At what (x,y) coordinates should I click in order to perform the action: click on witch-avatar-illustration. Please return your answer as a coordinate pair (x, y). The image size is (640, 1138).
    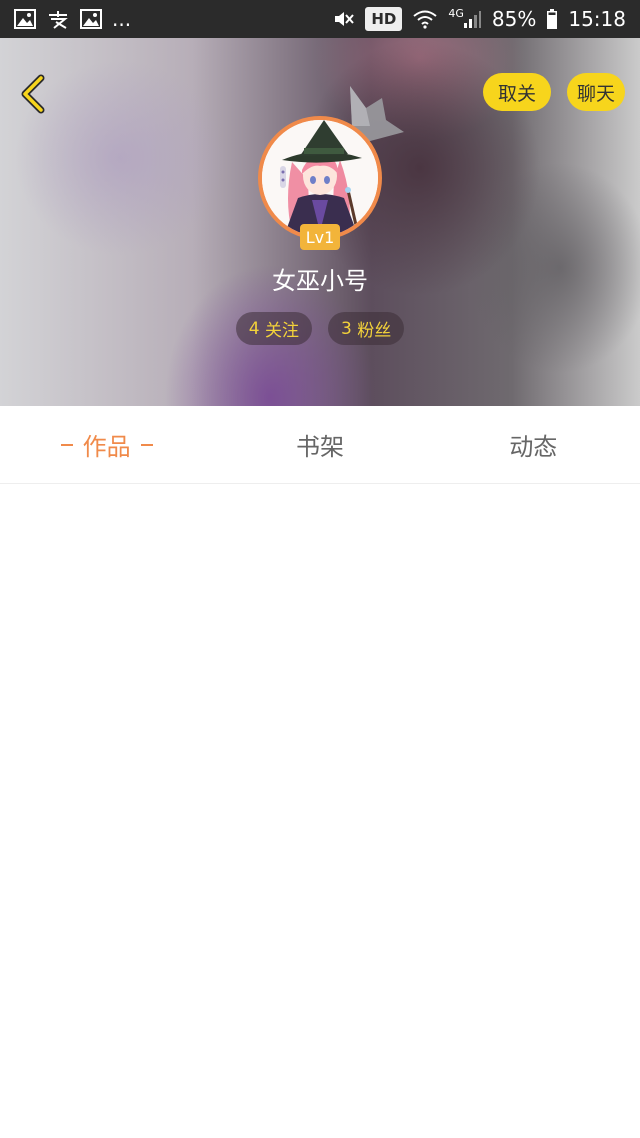
    Looking at the image, I should click on (320, 178).